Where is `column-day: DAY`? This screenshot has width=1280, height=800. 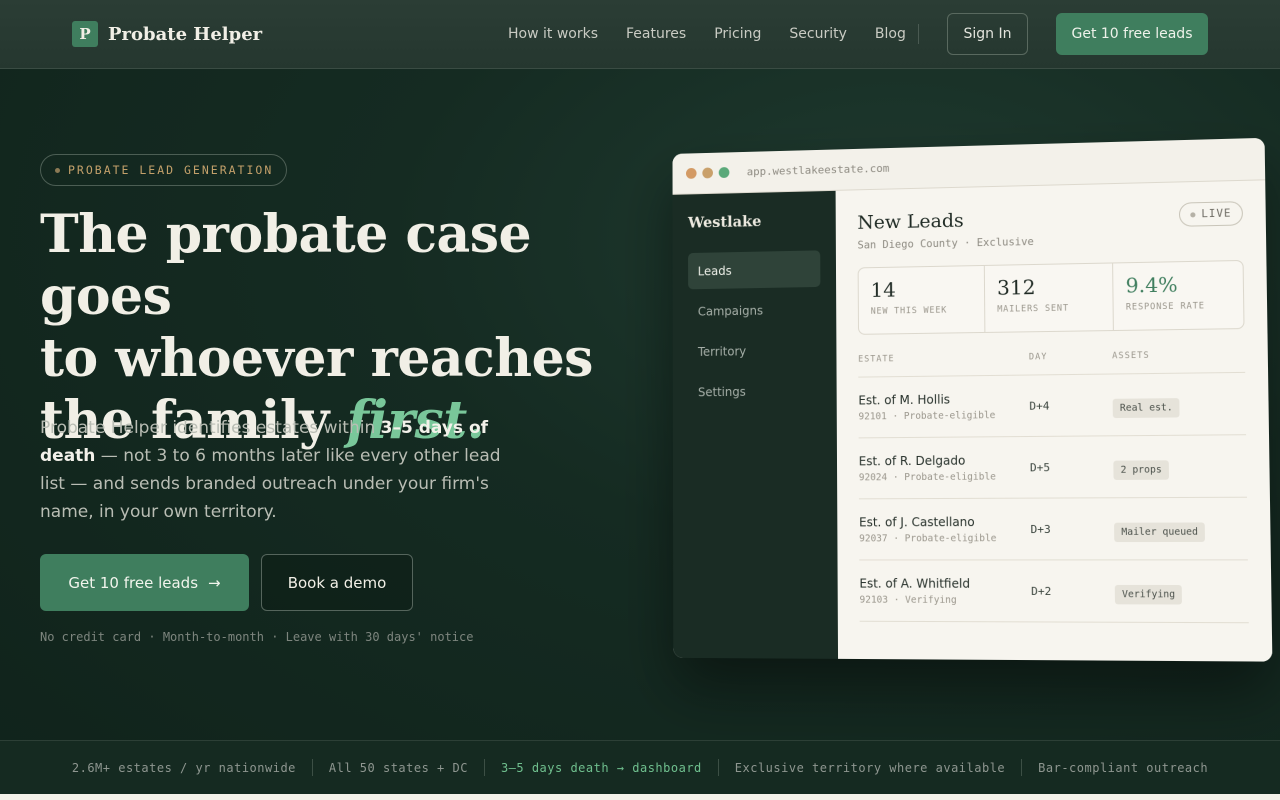
column-day: DAY is located at coordinates (1070, 356).